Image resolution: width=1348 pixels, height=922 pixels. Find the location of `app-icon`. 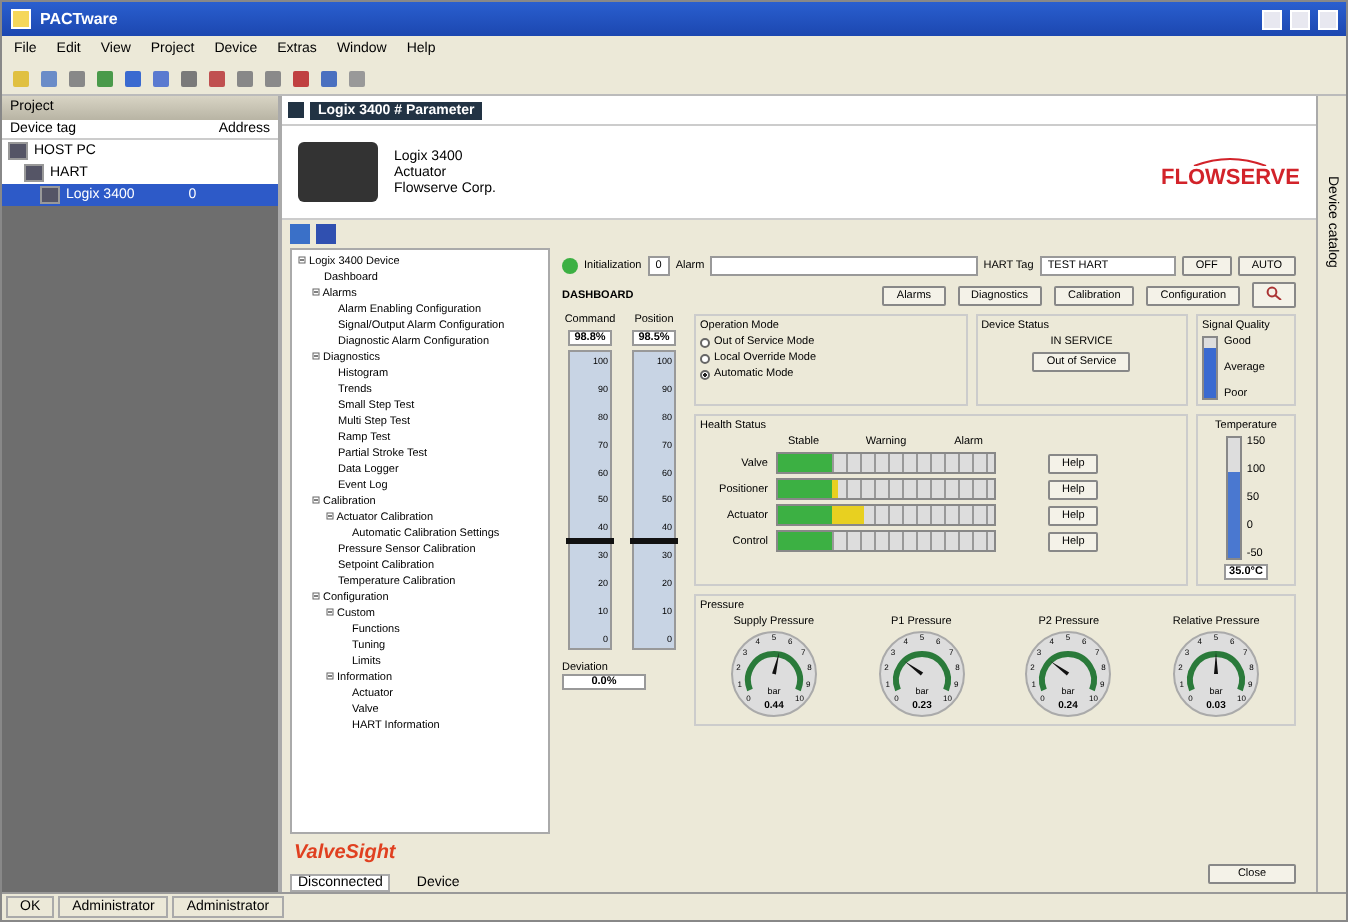

app-icon is located at coordinates (21, 19).